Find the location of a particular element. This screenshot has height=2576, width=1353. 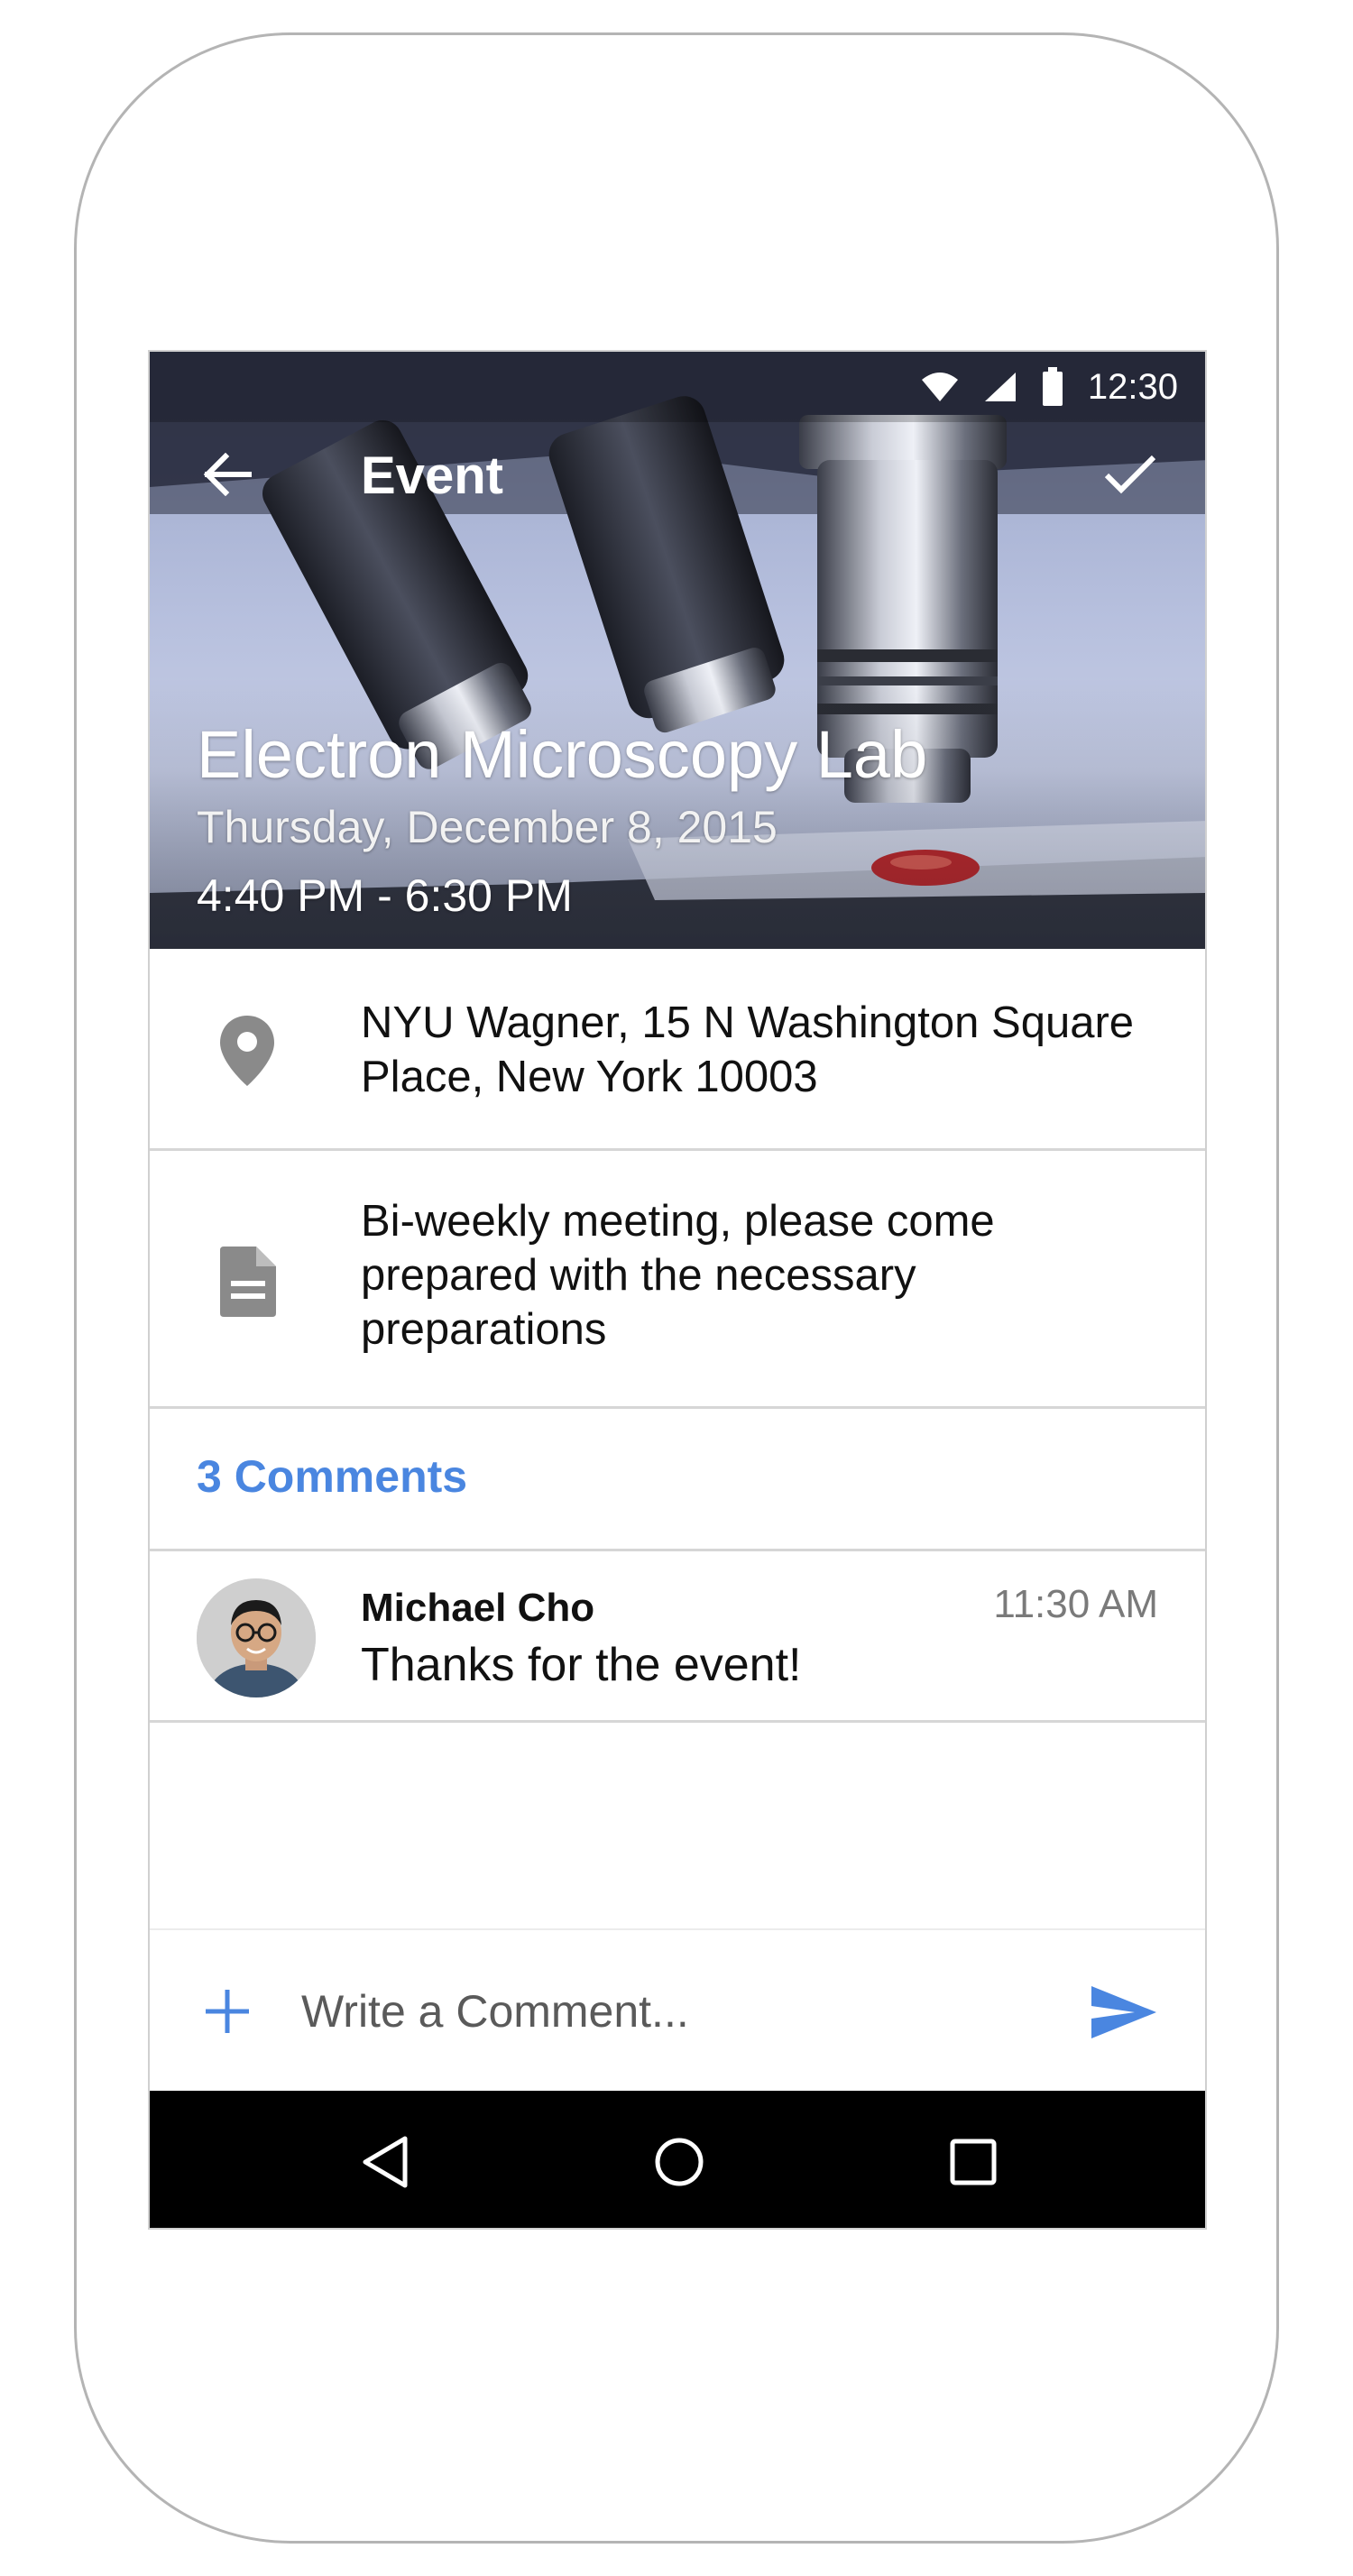

comment-text: Thanks for the event! is located at coordinates (581, 1665).